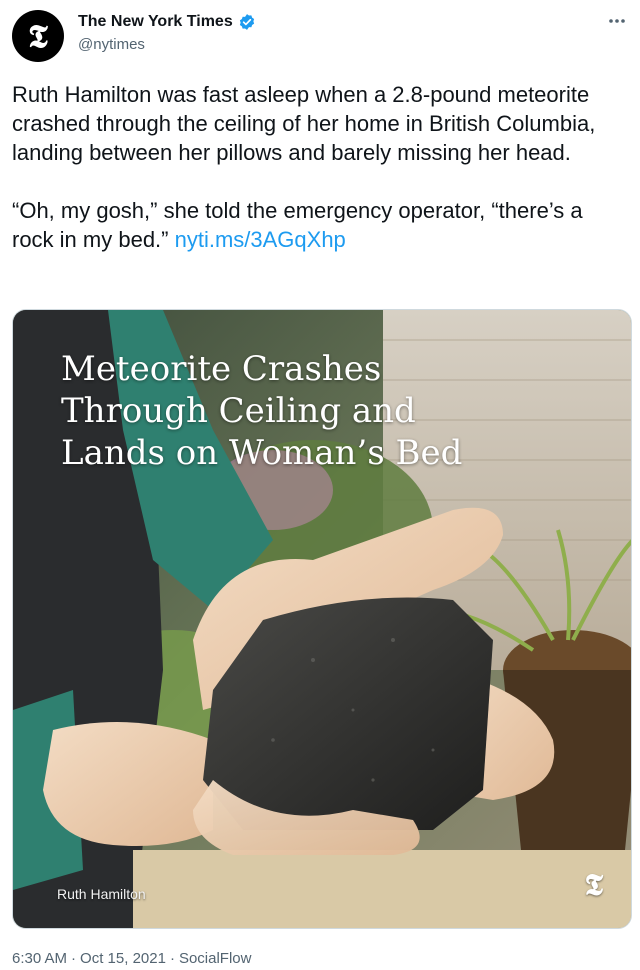  Describe the element at coordinates (221, 369) in the screenshot. I see `headline-line: Meteorite Crashes` at that location.